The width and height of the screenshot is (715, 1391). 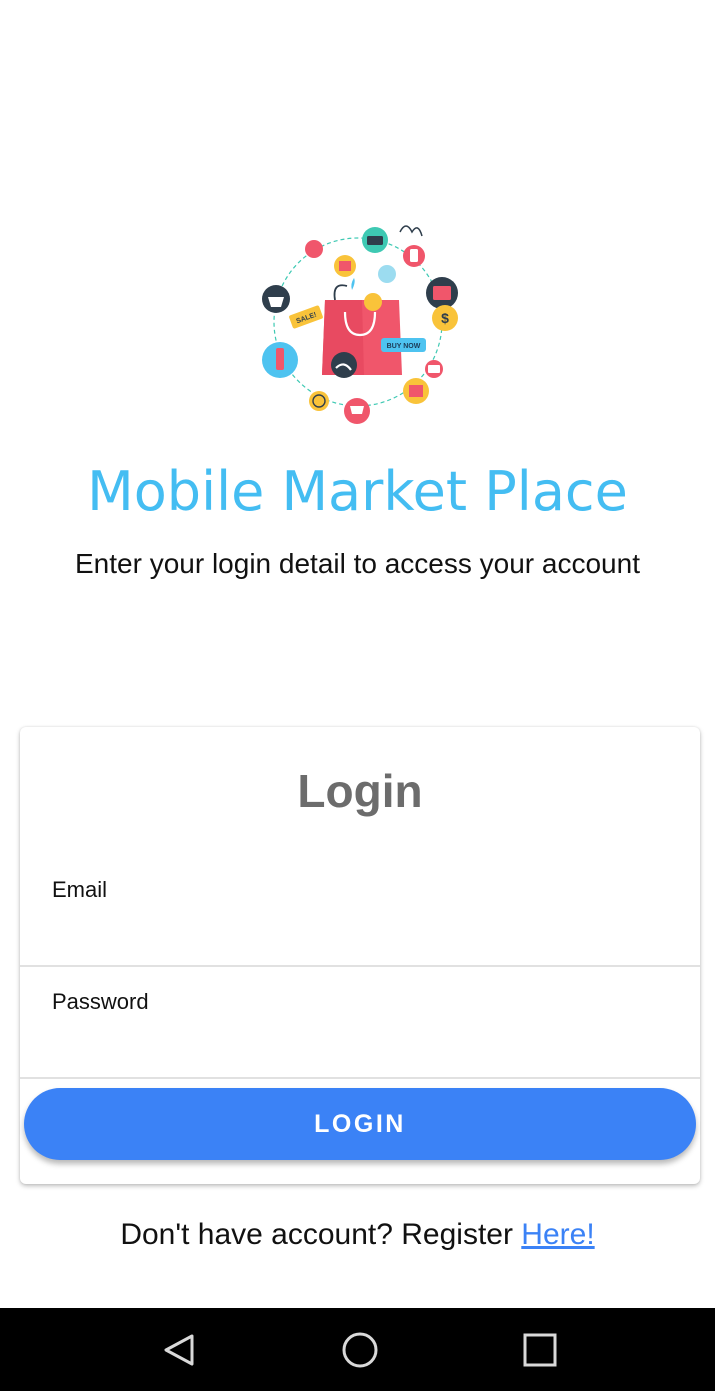 What do you see at coordinates (357, 491) in the screenshot?
I see `app-title: Mobile Market Place` at bounding box center [357, 491].